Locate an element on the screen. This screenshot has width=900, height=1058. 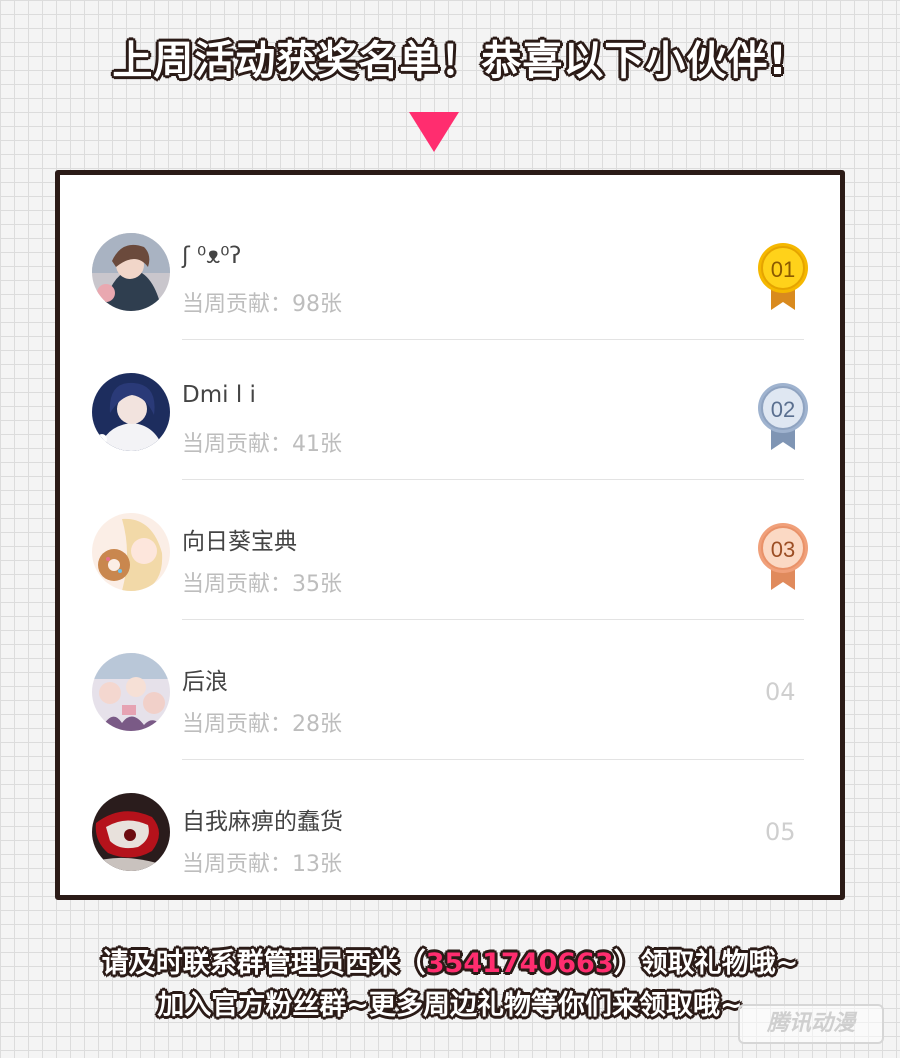
contact-text-suffix: ）领取礼物哦~ is located at coordinates (706, 963).